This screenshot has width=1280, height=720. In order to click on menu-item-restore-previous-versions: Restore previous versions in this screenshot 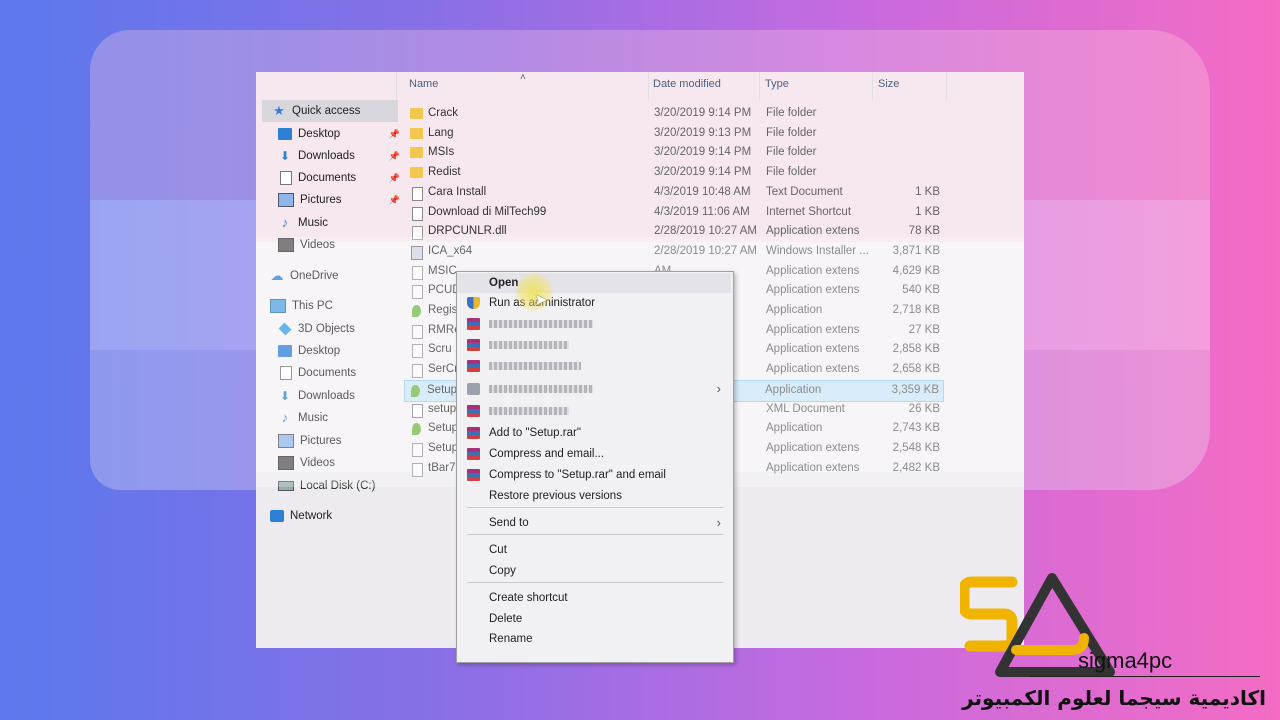, I will do `click(594, 496)`.